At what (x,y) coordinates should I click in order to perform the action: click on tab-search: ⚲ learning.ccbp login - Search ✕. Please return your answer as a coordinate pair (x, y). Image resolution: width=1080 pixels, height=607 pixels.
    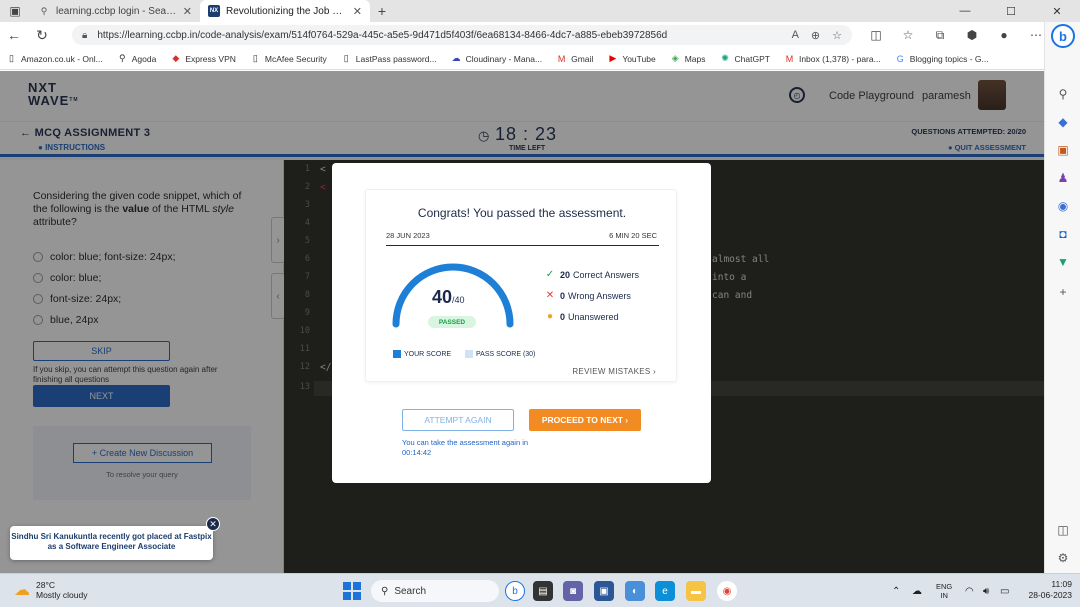
    Looking at the image, I should click on (115, 11).